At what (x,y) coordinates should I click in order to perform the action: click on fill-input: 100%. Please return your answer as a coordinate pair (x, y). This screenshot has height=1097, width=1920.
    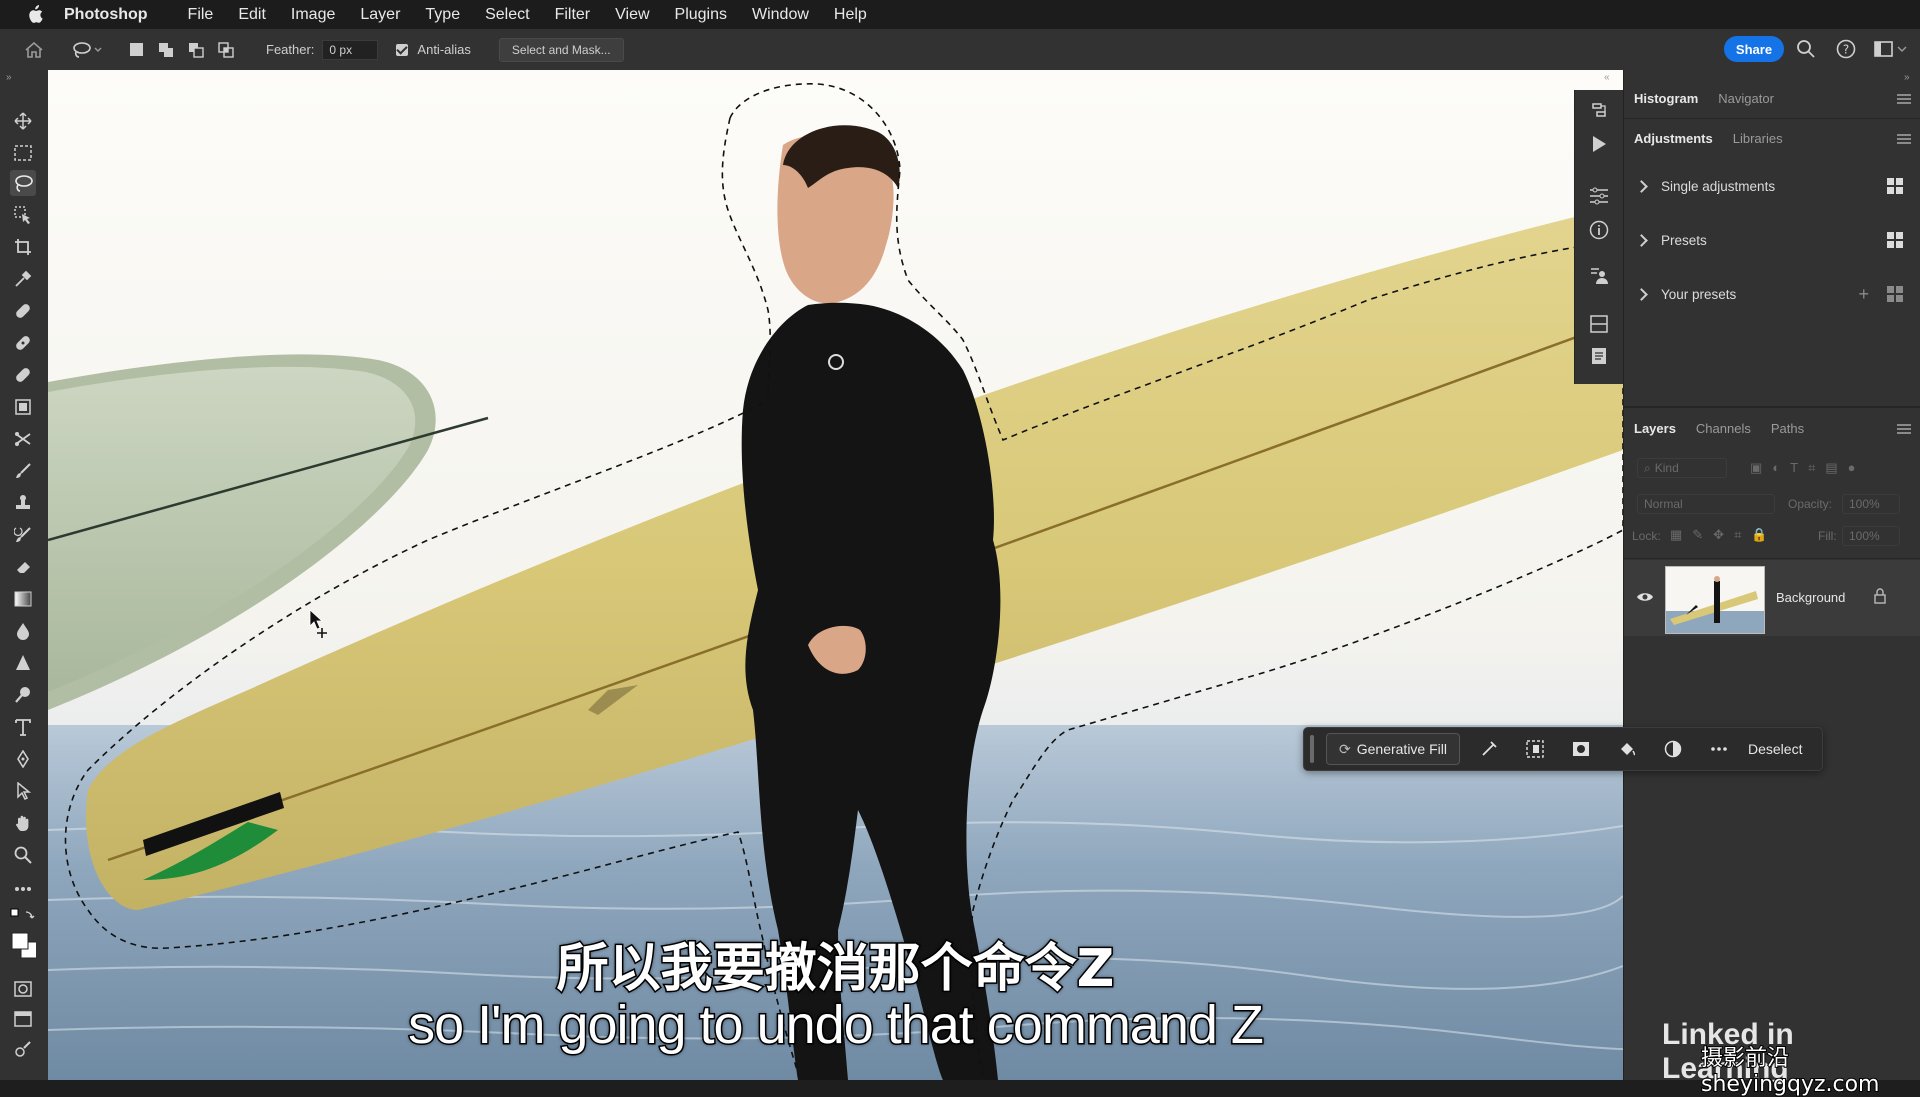
    Looking at the image, I should click on (1871, 536).